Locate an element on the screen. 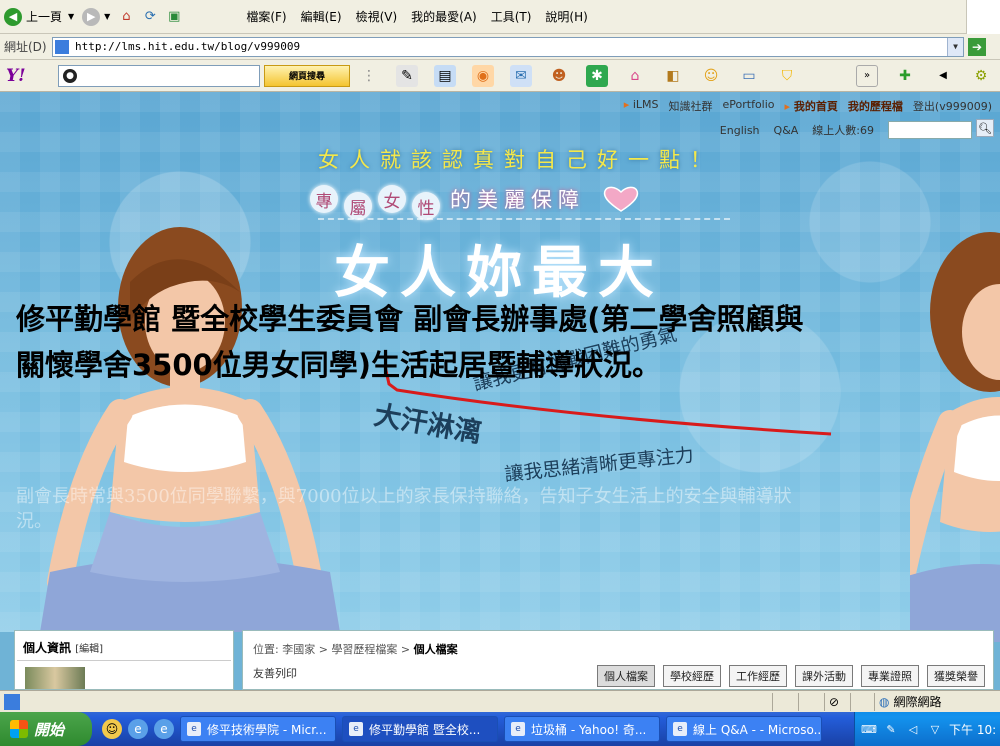 This screenshot has height=746, width=1000. status-segment is located at coordinates (811, 701).